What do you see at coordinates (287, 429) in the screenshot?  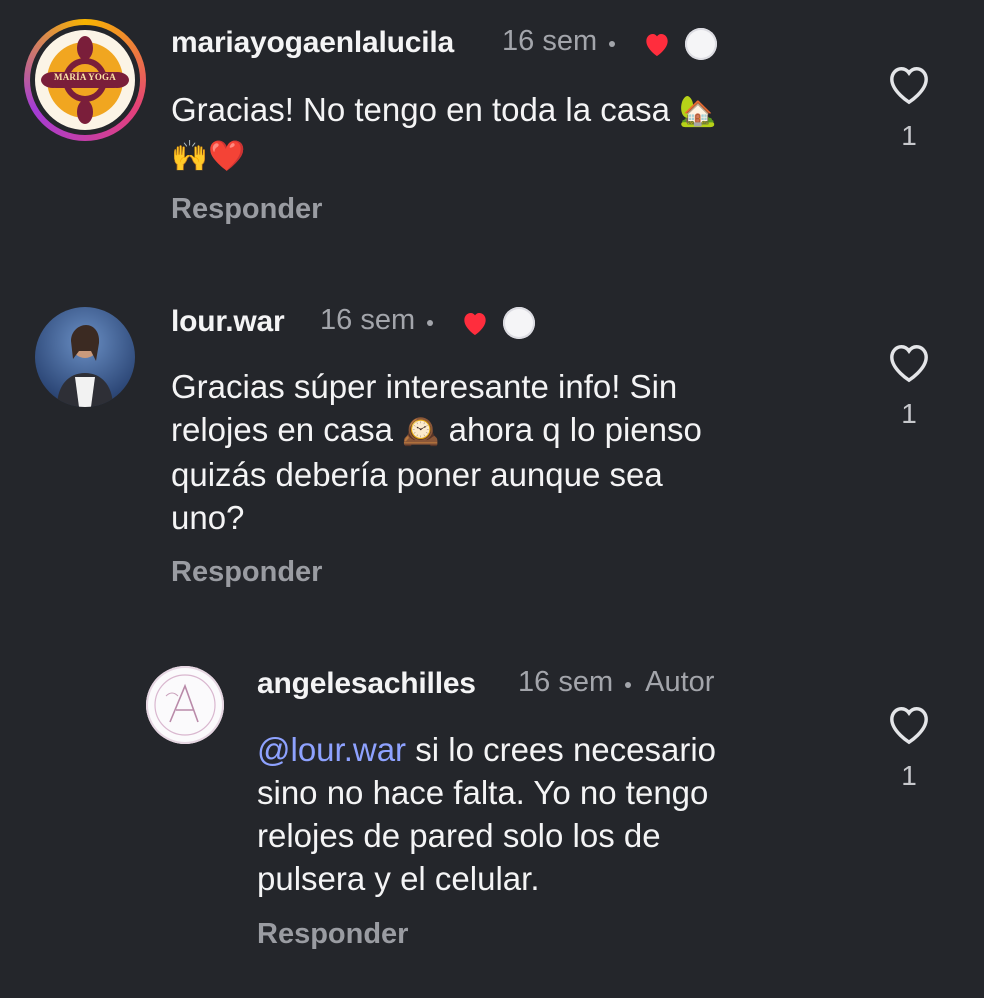 I see `comment-text-line: relojes en casa` at bounding box center [287, 429].